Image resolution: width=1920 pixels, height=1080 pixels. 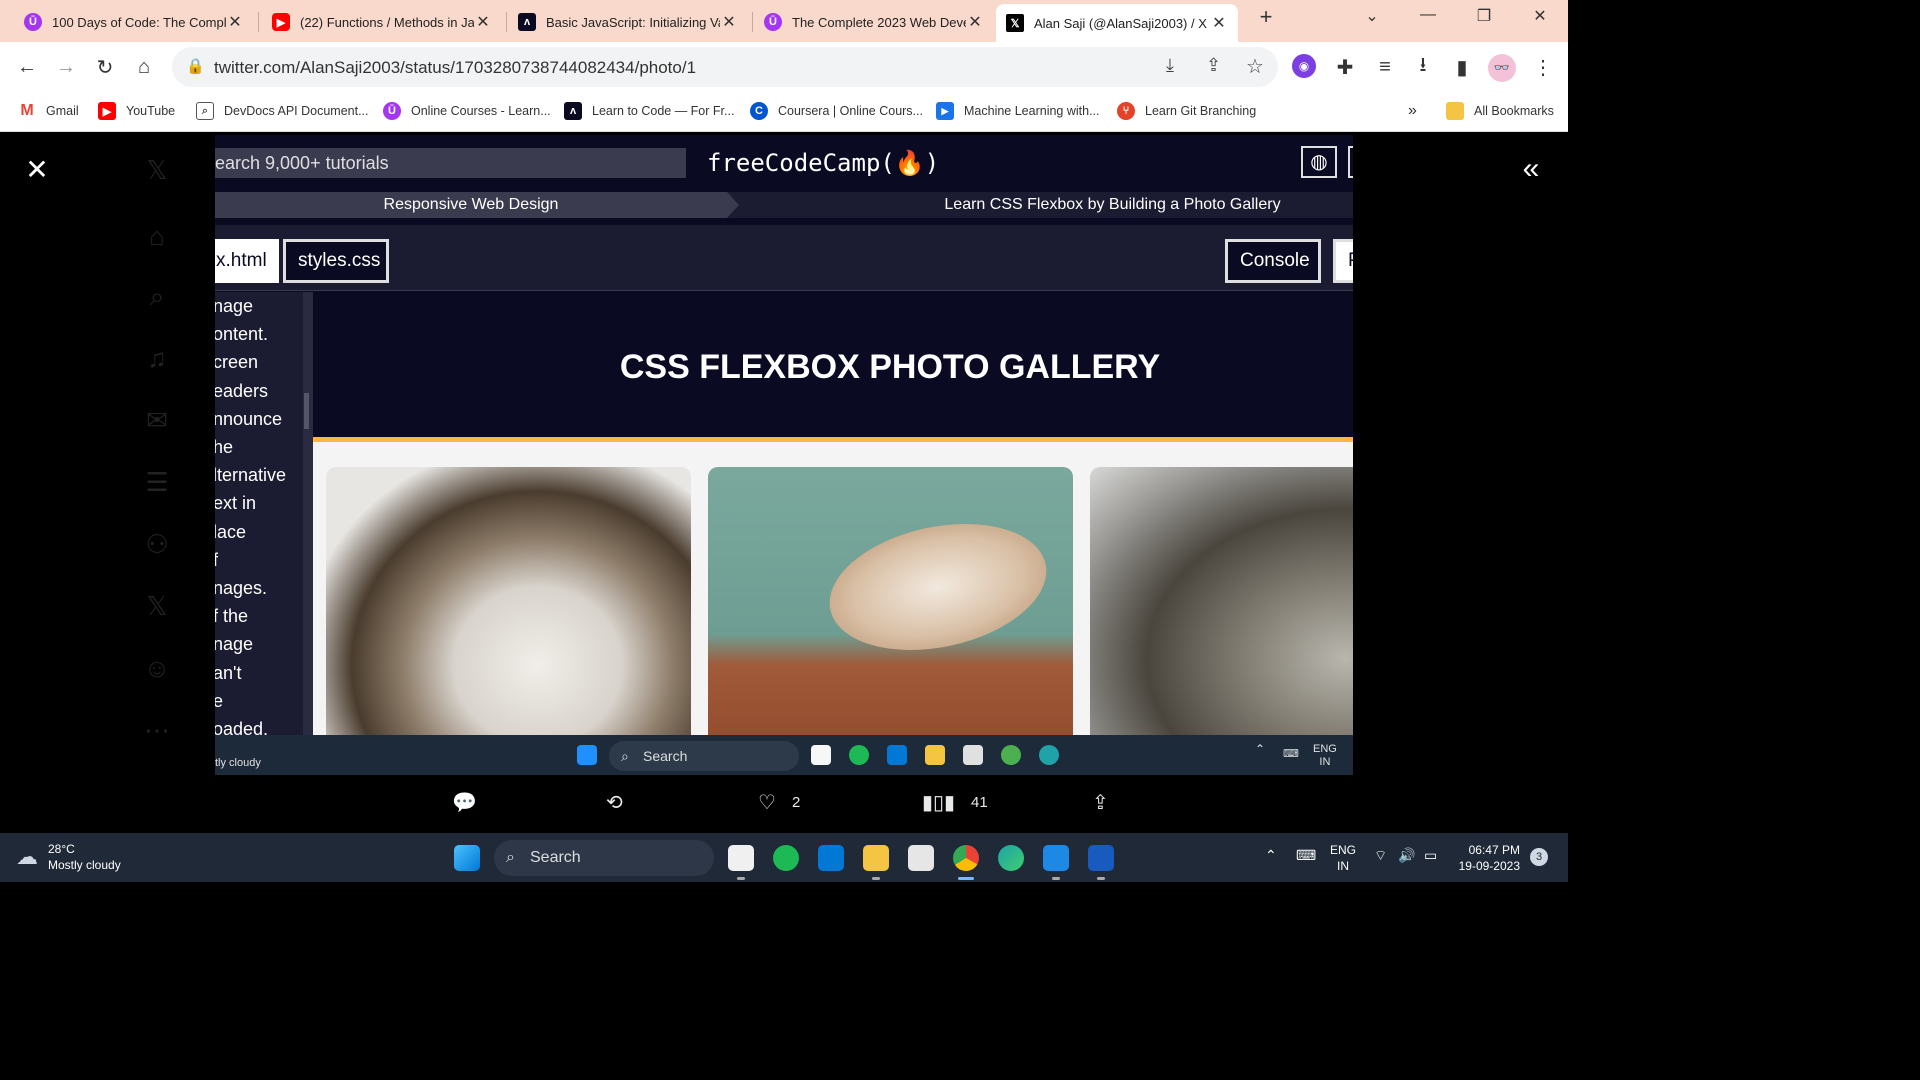 What do you see at coordinates (973, 755) in the screenshot?
I see `snipping-icon` at bounding box center [973, 755].